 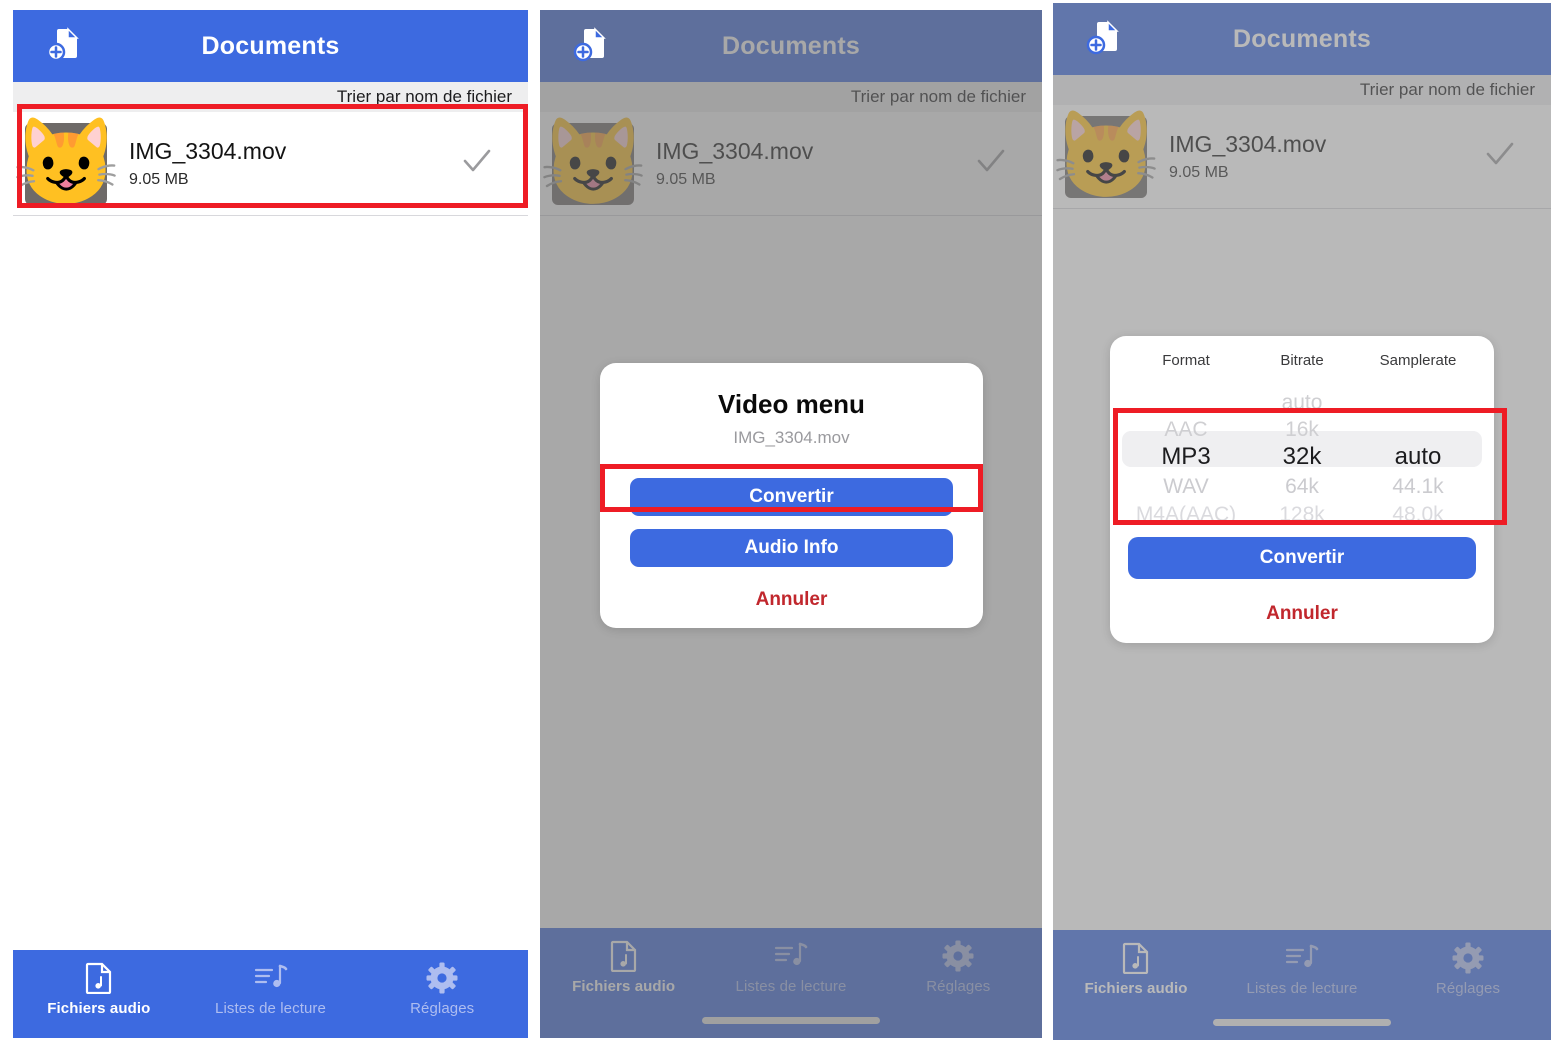 What do you see at coordinates (1186, 457) in the screenshot?
I see `picker-item-selected: MP3` at bounding box center [1186, 457].